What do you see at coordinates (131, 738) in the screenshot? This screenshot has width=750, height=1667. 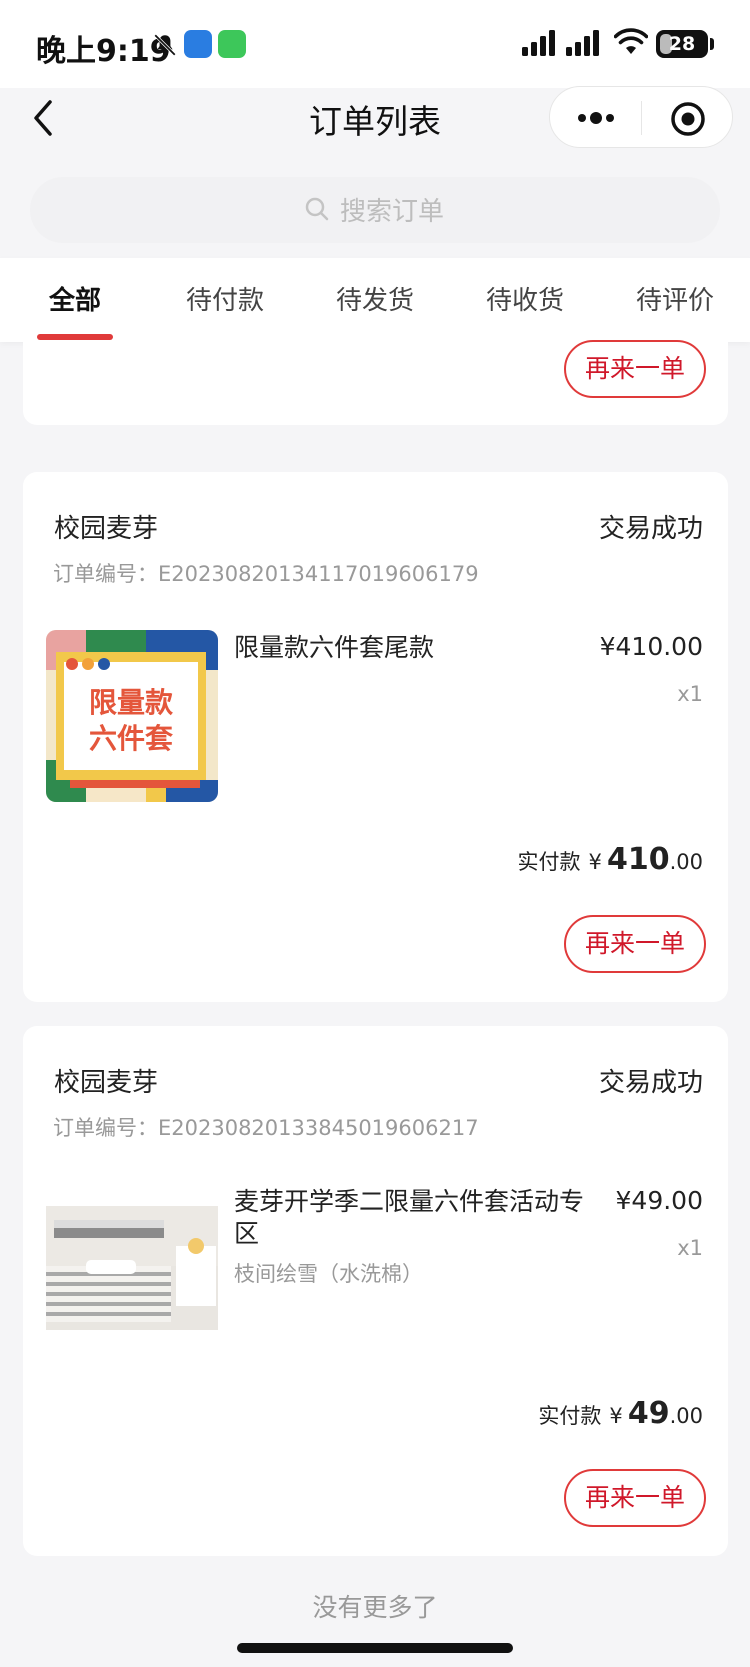 I see `svg-text: 六件套` at bounding box center [131, 738].